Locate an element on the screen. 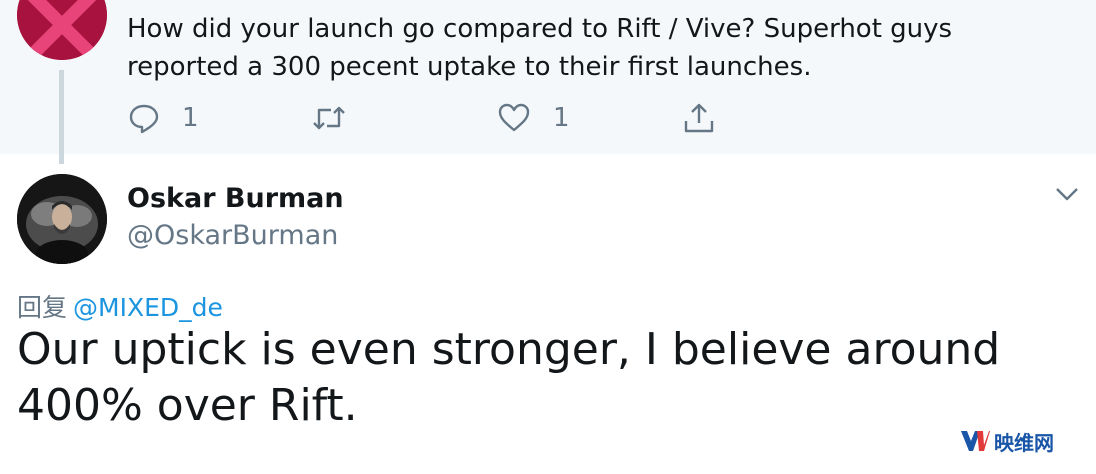  share-icon is located at coordinates (699, 118).